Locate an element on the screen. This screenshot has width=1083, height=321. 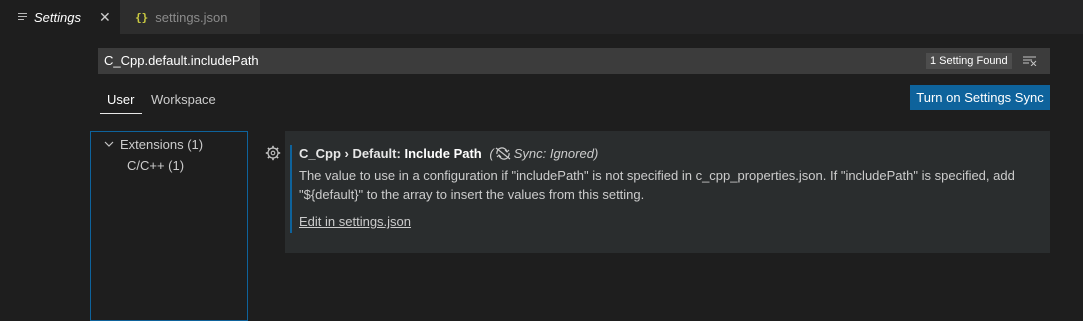
tab-settings-json: {} settings.json is located at coordinates (190, 17).